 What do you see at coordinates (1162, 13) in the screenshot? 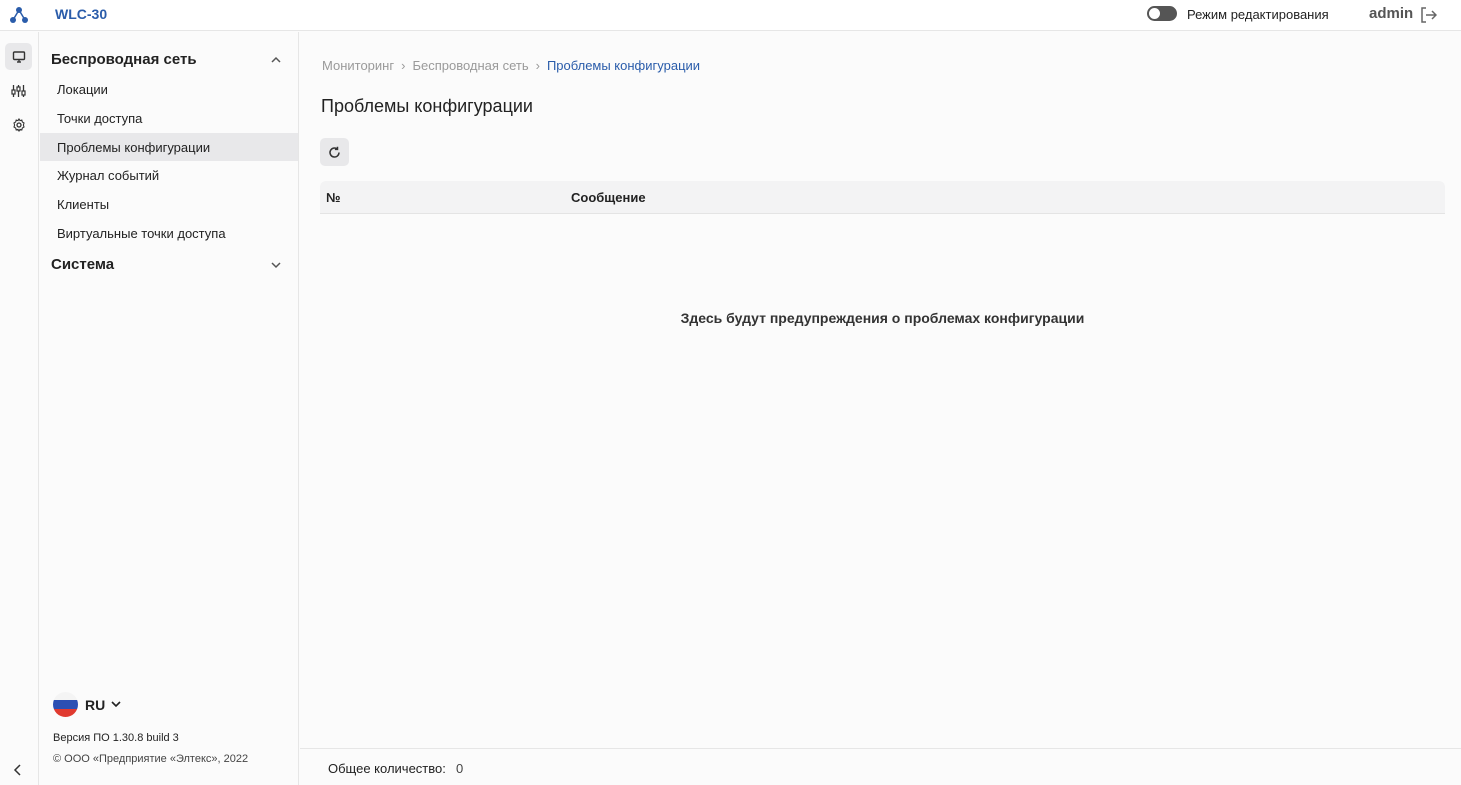
I see `edit-mode-toggle` at bounding box center [1162, 13].